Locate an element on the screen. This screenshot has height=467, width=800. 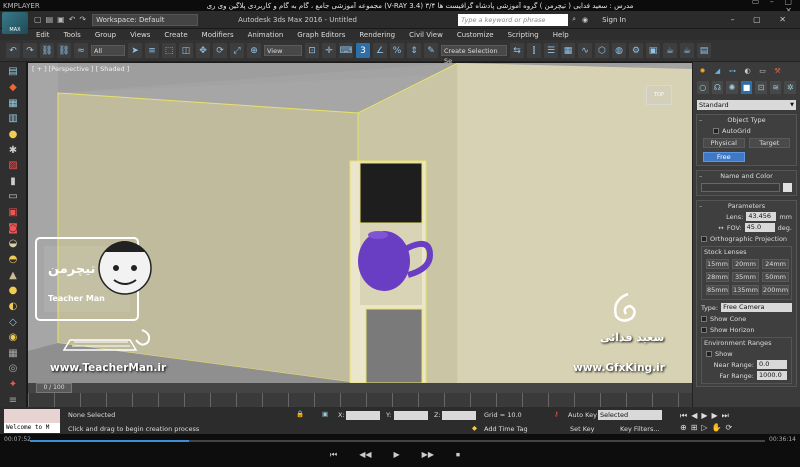
keyboard-shortcut-icon: ⌨ is located at coordinates (346, 50).